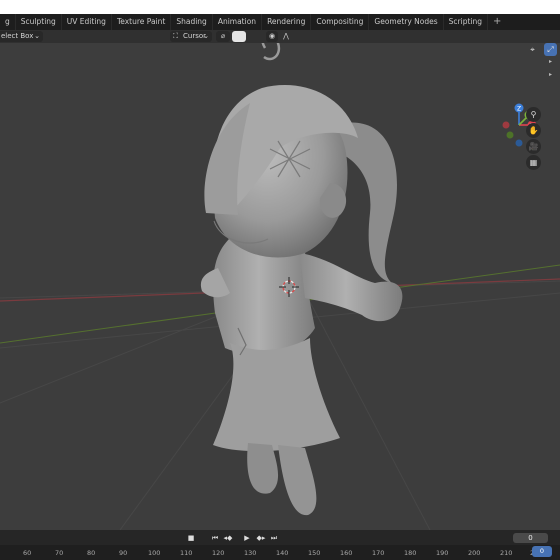  What do you see at coordinates (474, 553) in the screenshot?
I see `ruler-tick: 200` at bounding box center [474, 553].